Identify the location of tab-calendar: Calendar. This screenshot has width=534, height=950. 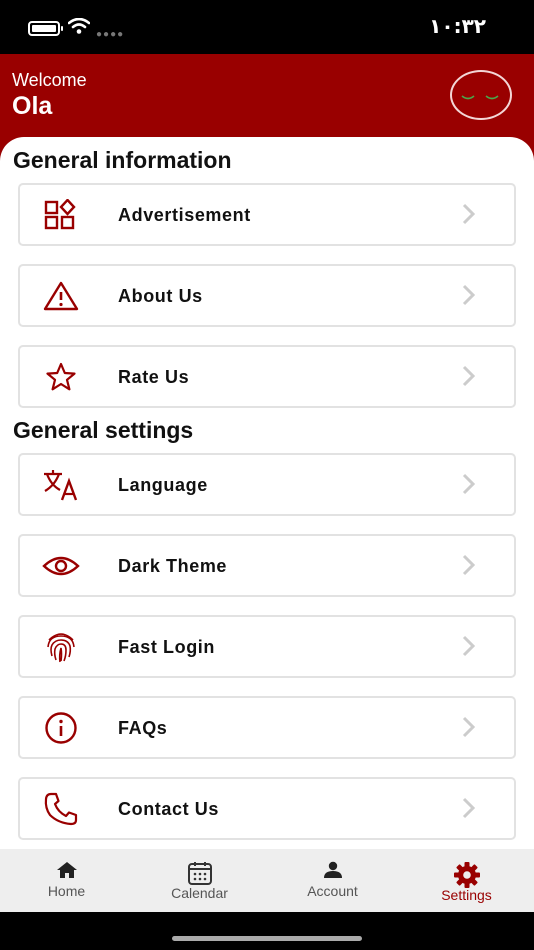
(199, 880).